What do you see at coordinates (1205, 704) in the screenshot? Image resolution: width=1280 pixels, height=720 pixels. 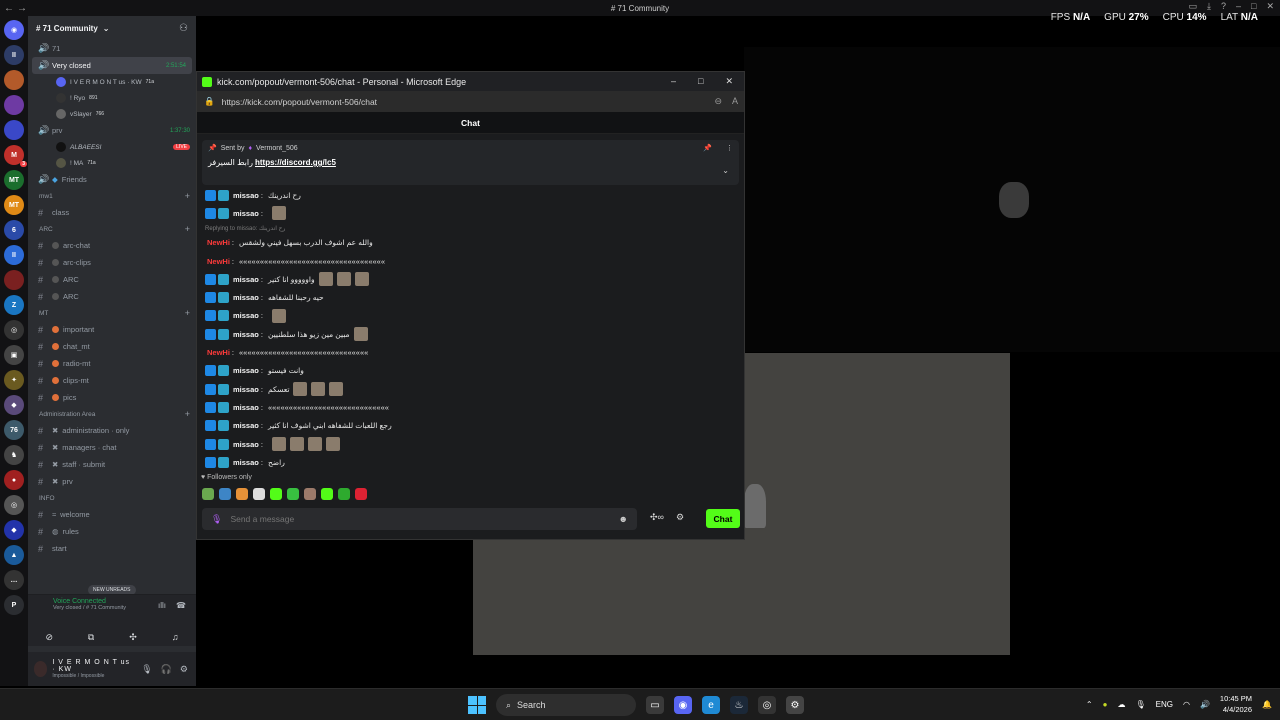 I see `volume-icon: 🔊` at bounding box center [1205, 704].